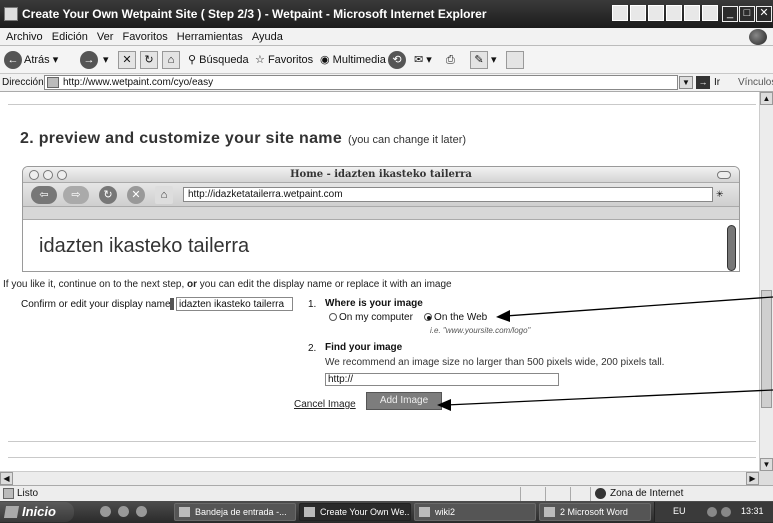  I want to click on confirm-name-label: Confirm or edit your display name, so click(96, 304).